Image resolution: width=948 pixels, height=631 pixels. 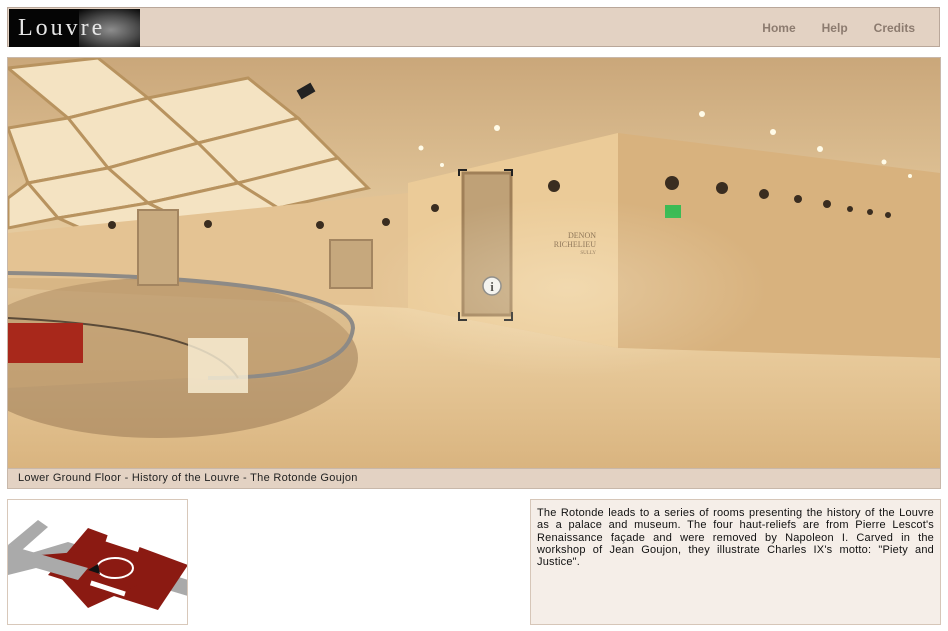 I want to click on logo-text: Louvre, so click(x=62, y=28).